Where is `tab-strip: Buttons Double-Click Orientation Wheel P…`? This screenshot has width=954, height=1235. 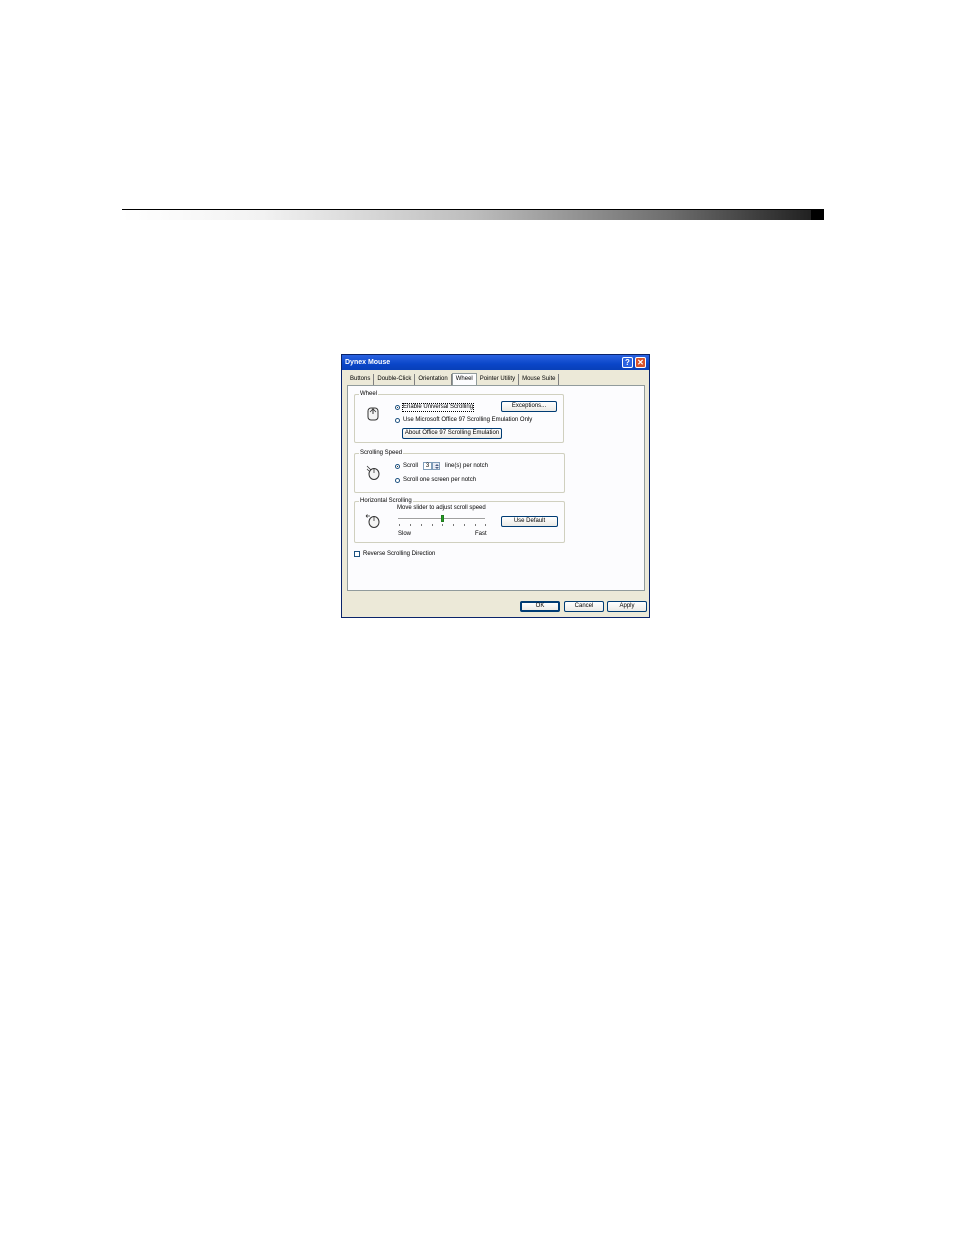
tab-strip: Buttons Double-Click Orientation Wheel P… is located at coordinates (453, 379).